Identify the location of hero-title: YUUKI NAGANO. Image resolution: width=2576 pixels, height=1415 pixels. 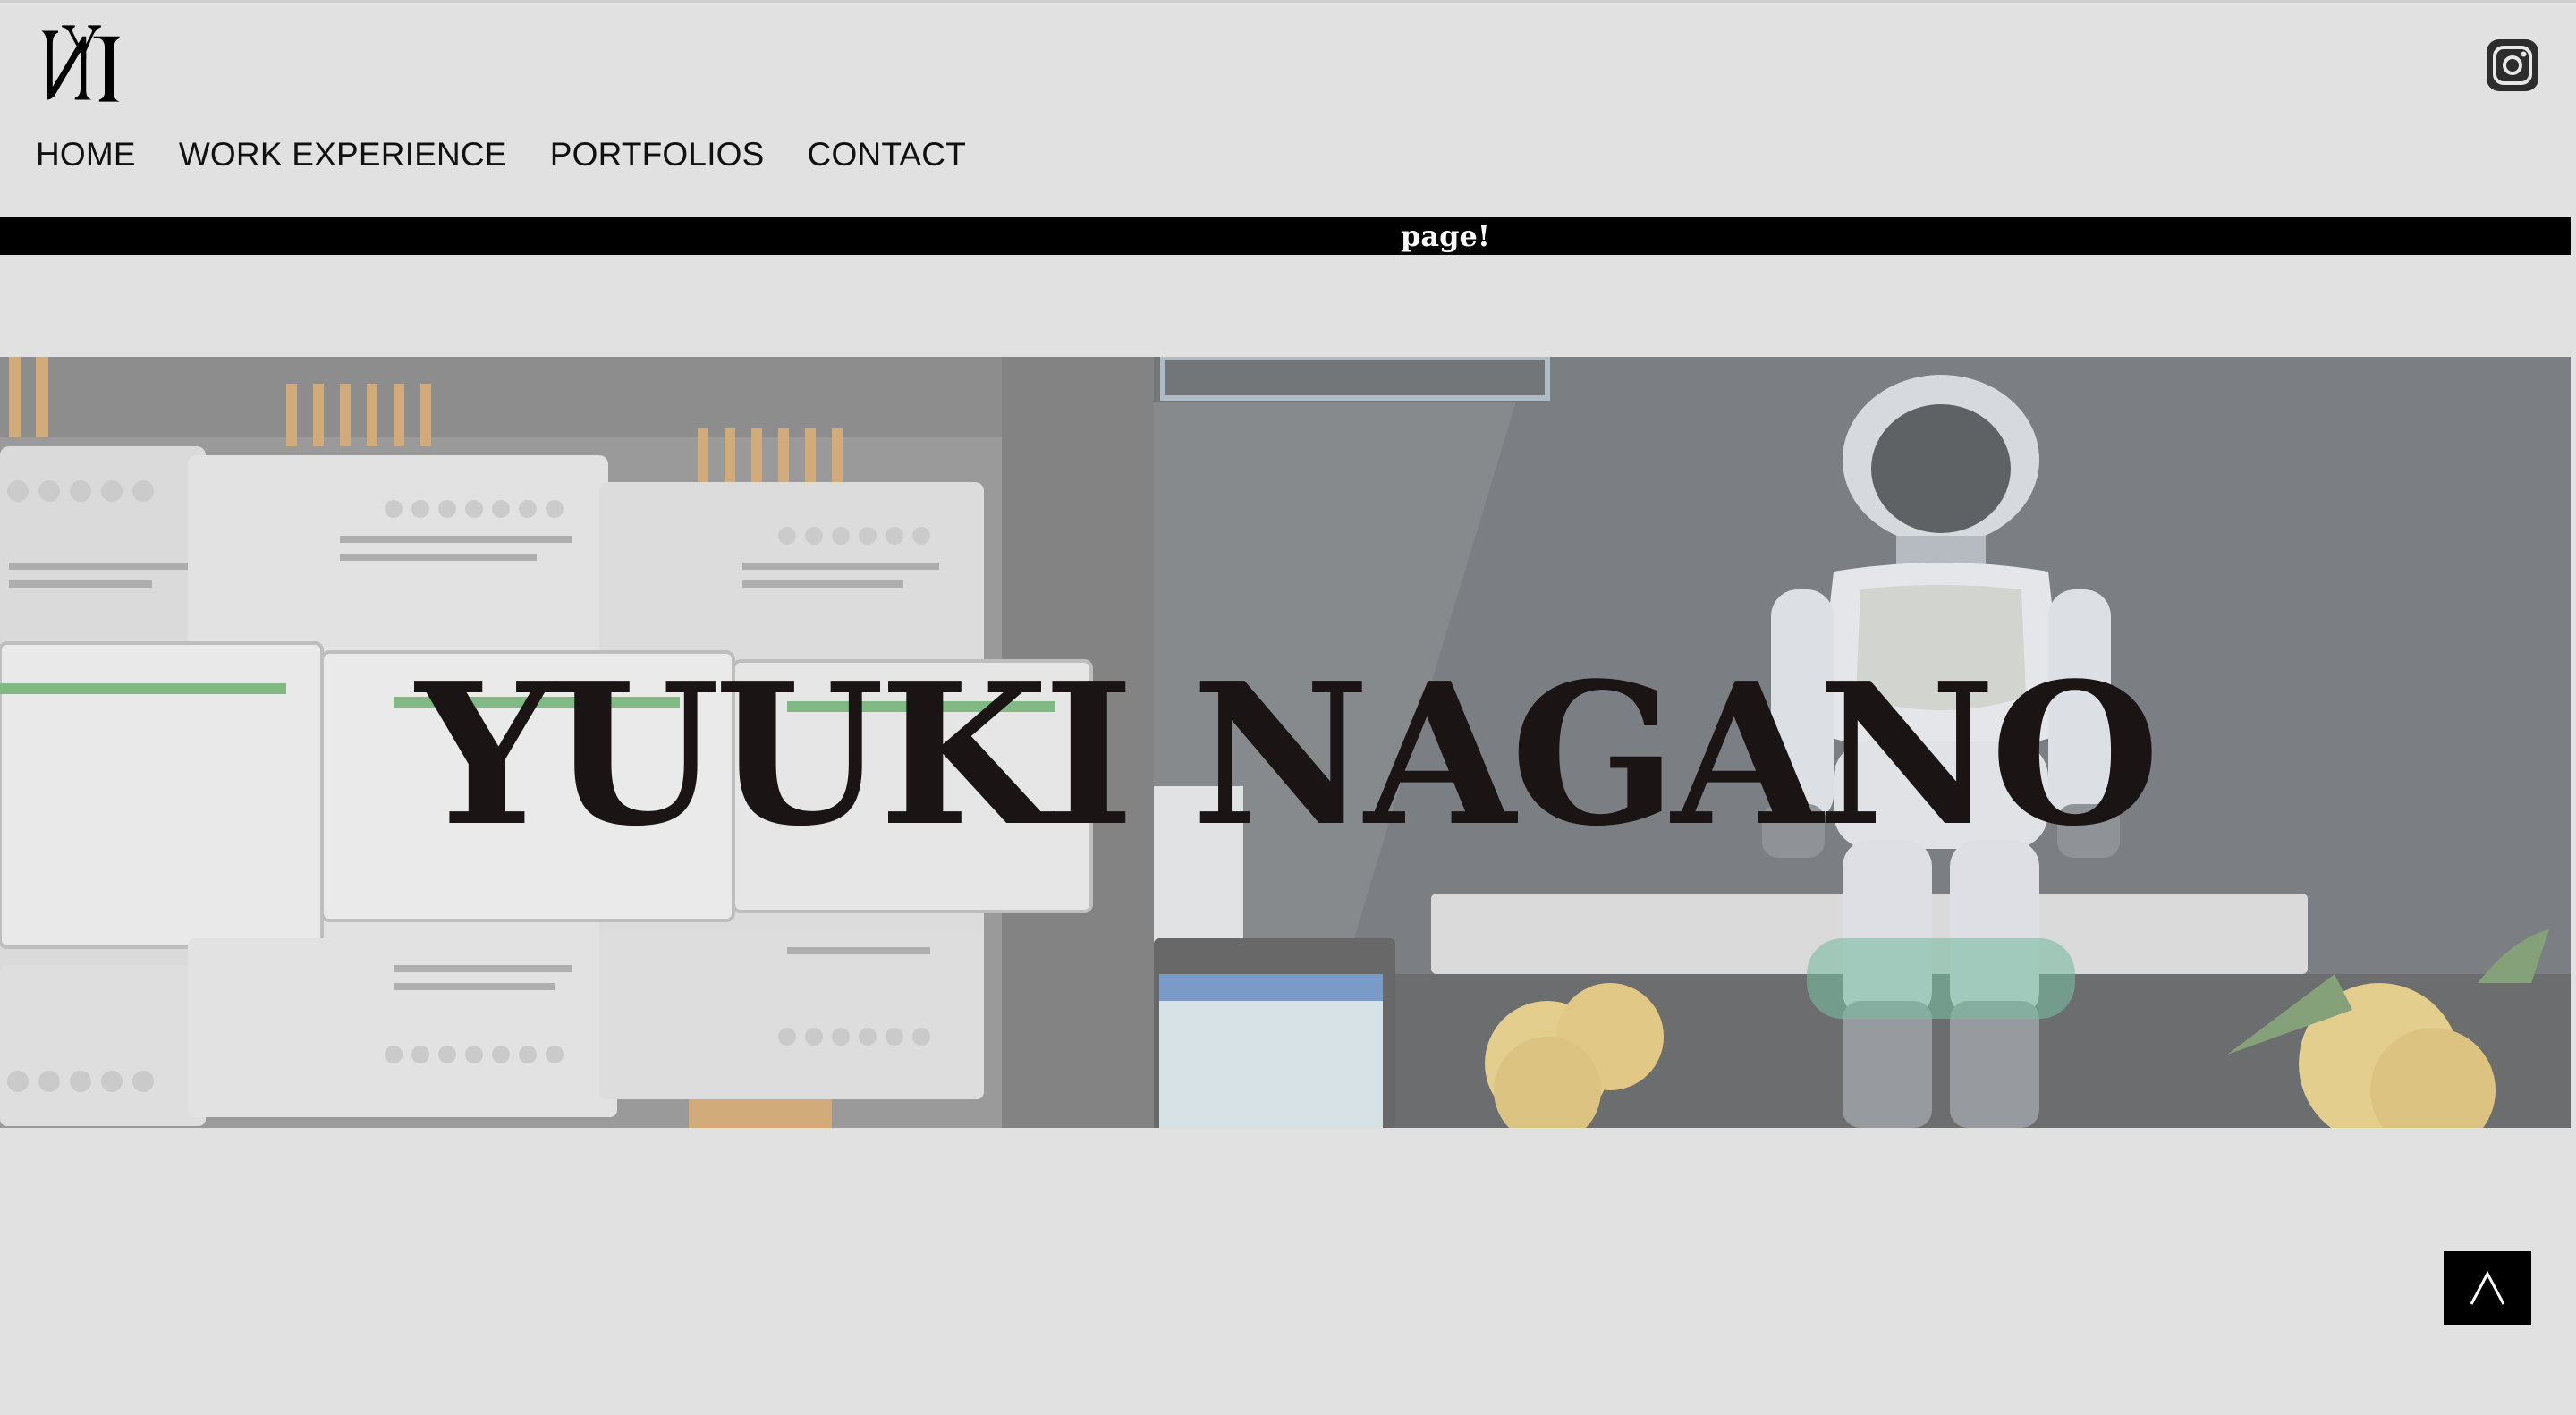
(1287, 755).